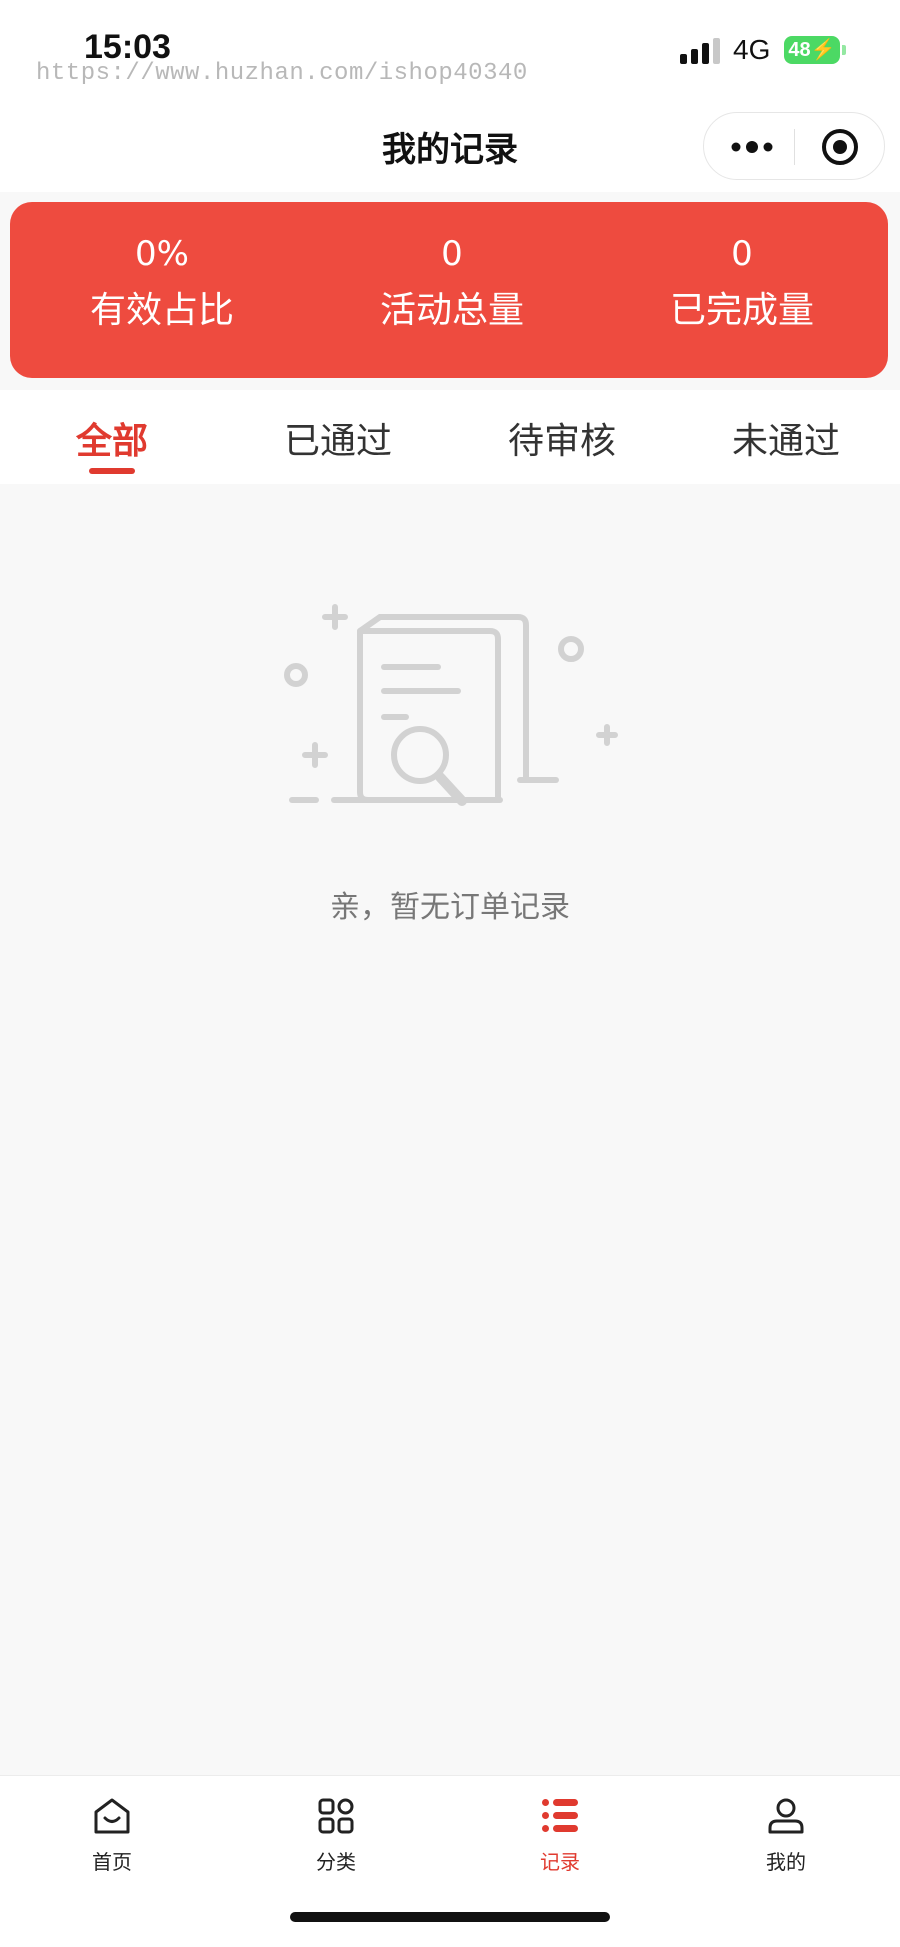 This screenshot has width=900, height=1947. Describe the element at coordinates (450, 437) in the screenshot. I see `filter-tabs: 全部 已通过 待审核 未通过` at that location.